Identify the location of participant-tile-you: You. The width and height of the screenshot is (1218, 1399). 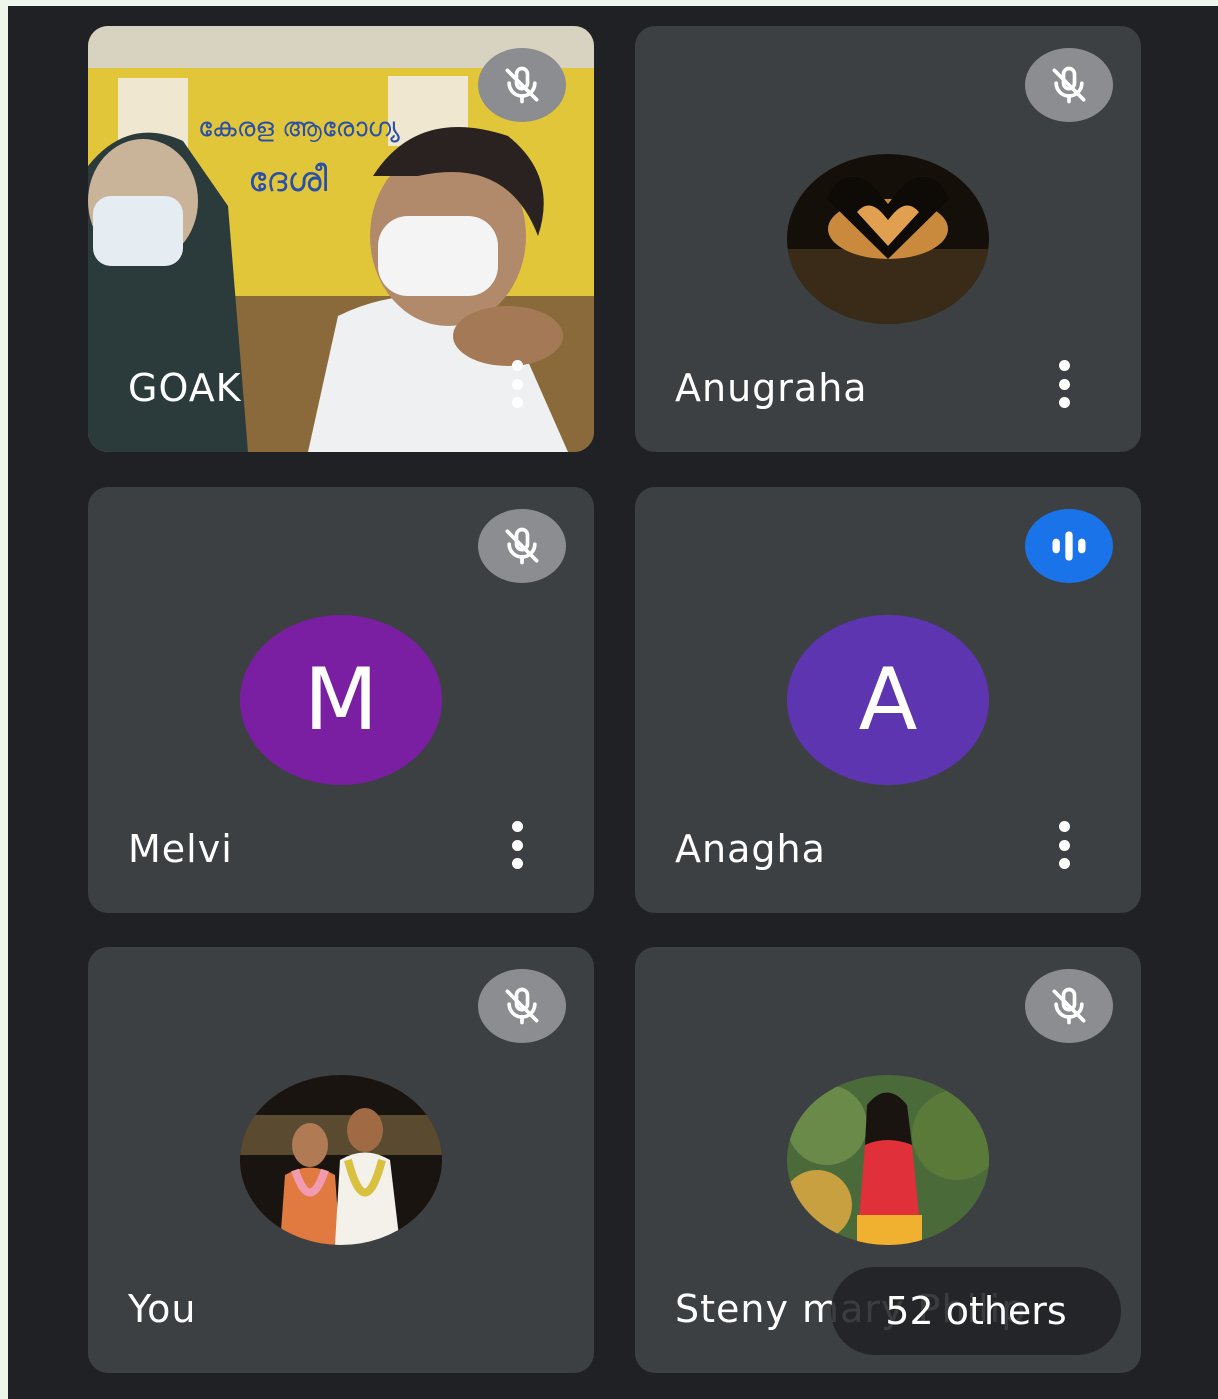
(341, 1160).